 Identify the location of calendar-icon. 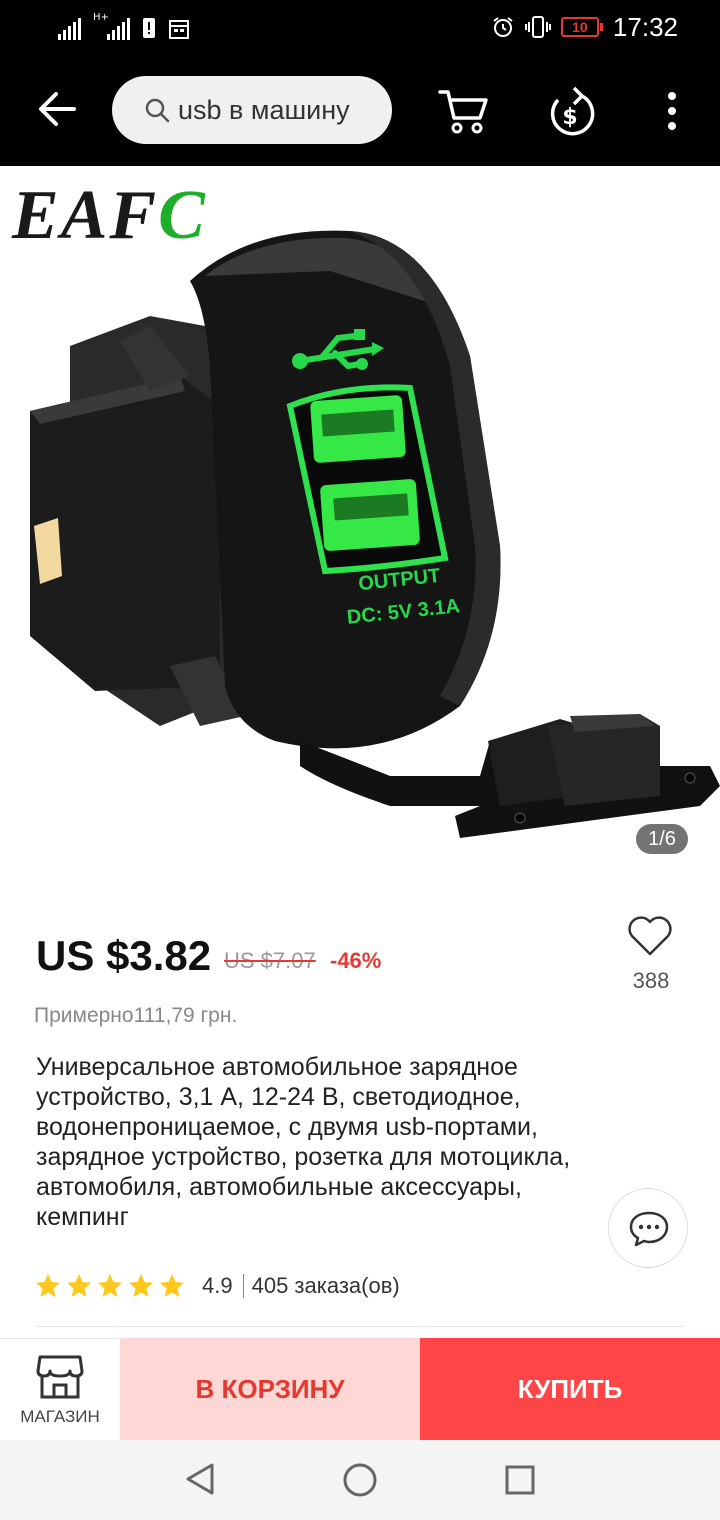
(179, 29).